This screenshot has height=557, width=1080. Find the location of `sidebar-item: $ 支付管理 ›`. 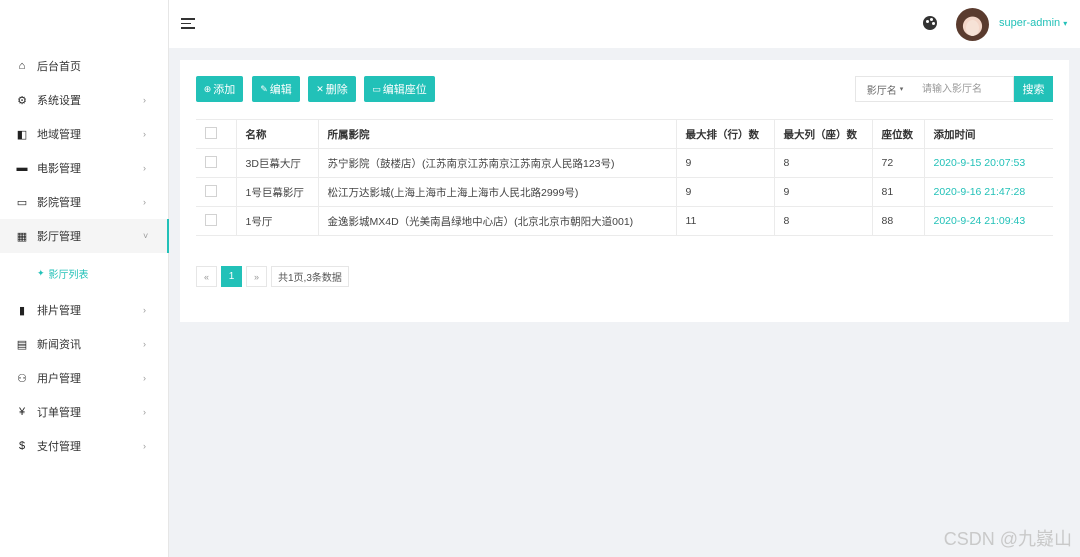

sidebar-item: $ 支付管理 › is located at coordinates (84, 446).